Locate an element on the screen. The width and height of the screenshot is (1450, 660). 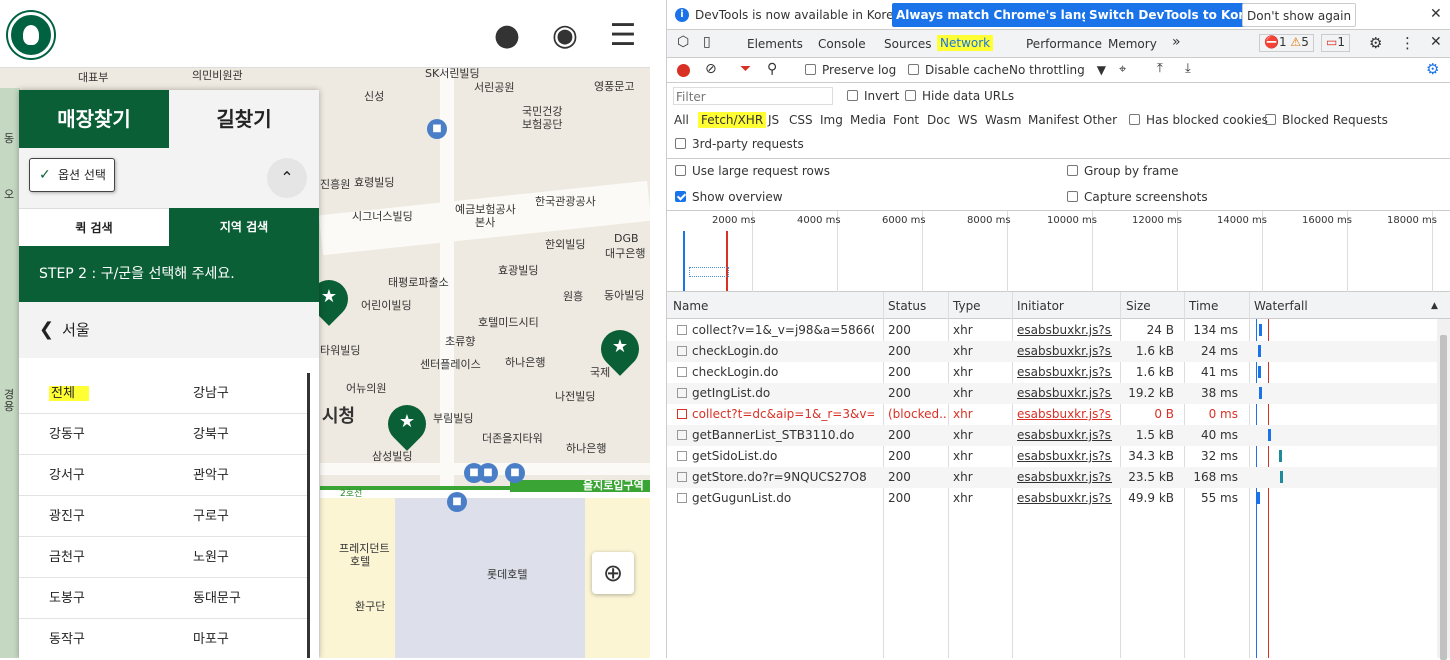
more-tabs-icon: » is located at coordinates (1176, 42).